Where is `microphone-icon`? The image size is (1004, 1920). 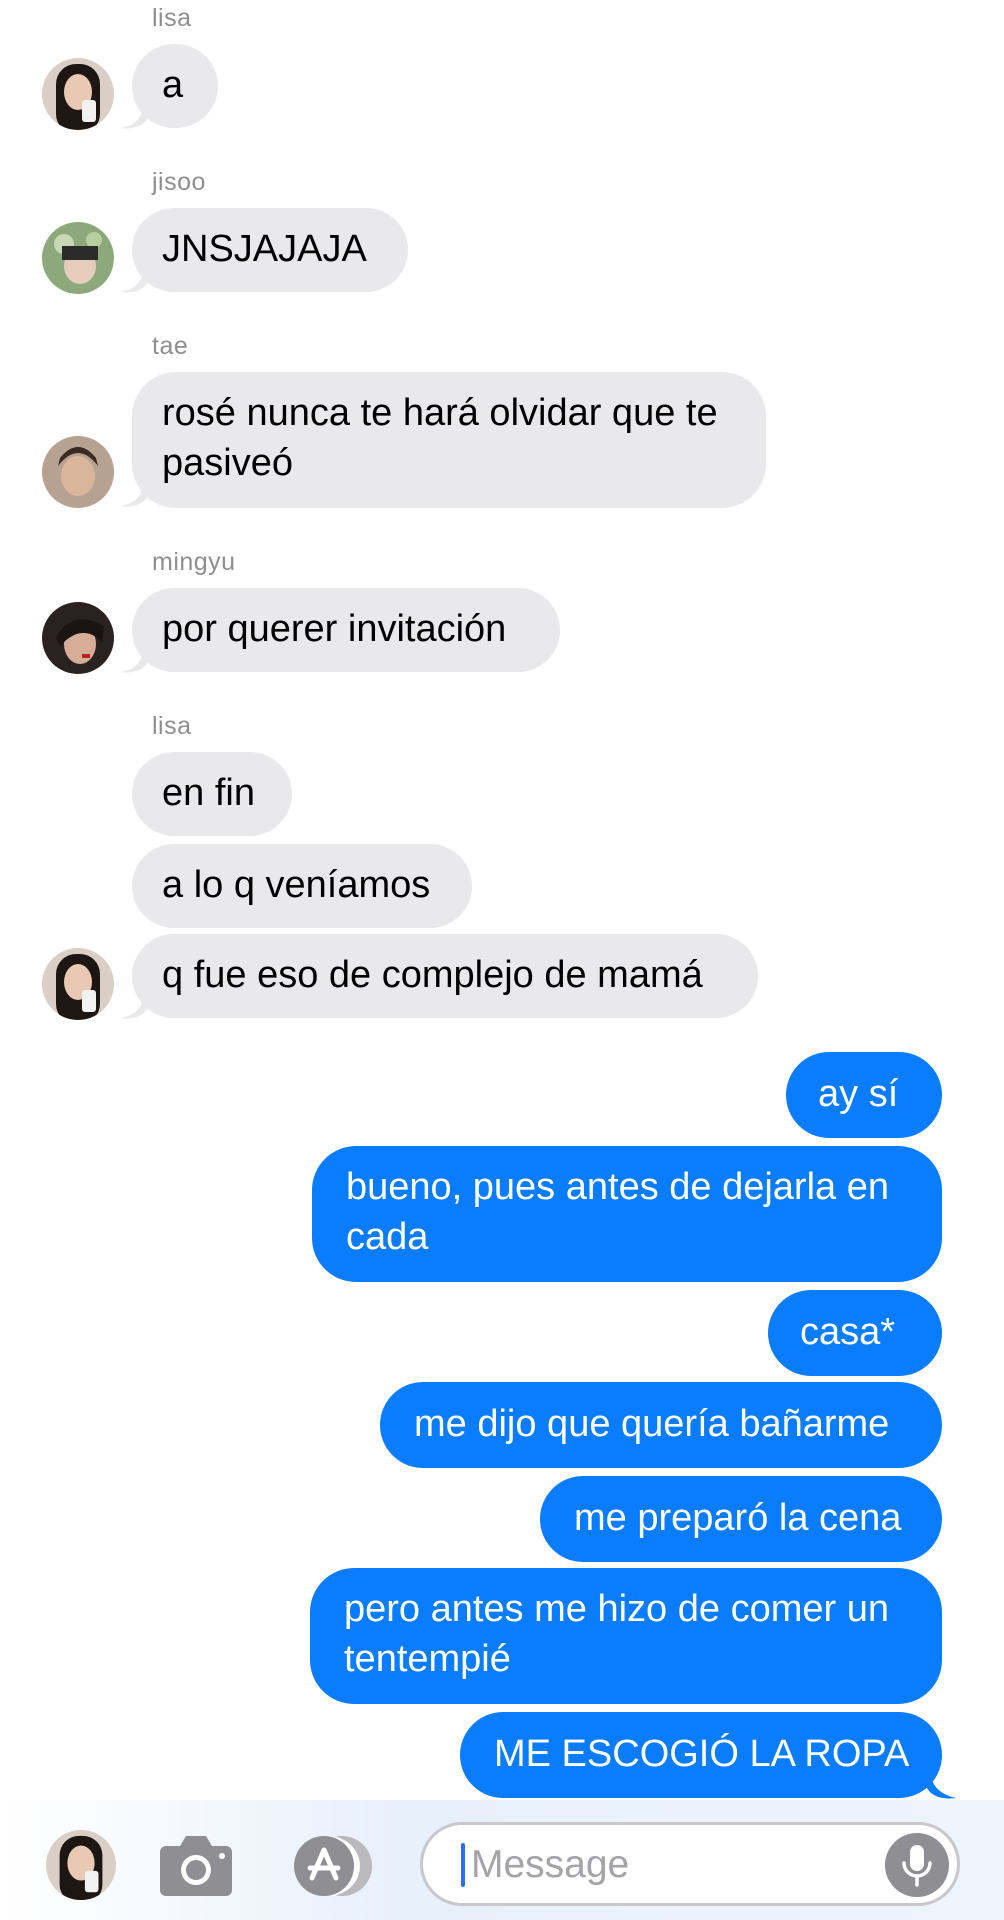 microphone-icon is located at coordinates (917, 1866).